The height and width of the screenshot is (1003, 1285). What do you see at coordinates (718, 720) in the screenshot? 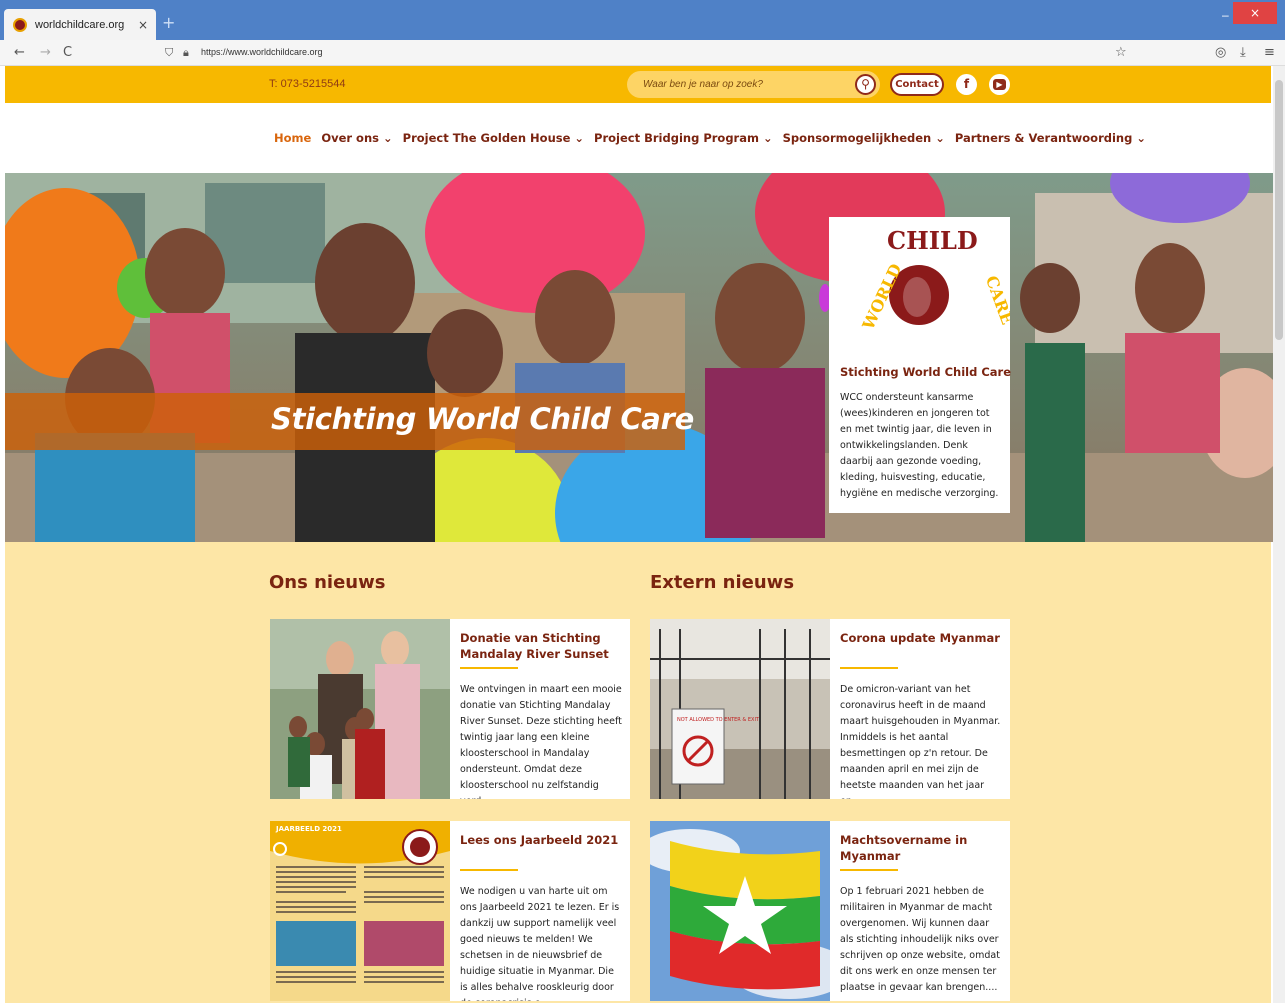
I see `sign-text: NOT ALLOWED TO ENTER & EXIT` at bounding box center [718, 720].